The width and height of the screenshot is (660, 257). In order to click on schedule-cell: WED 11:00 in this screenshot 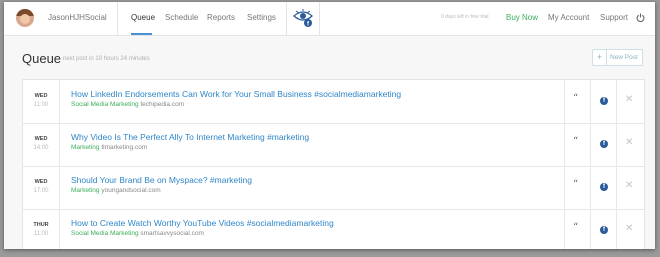, I will do `click(41, 101)`.